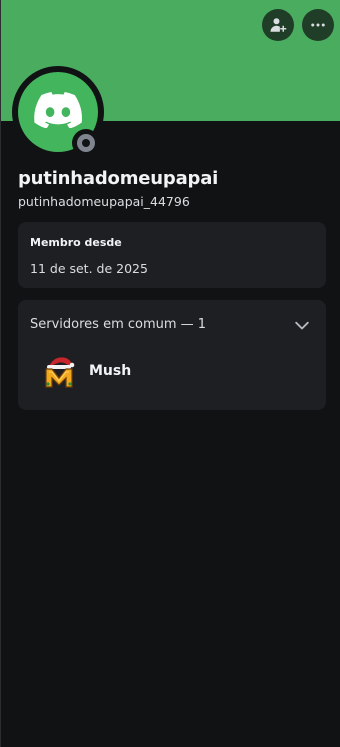 The width and height of the screenshot is (340, 747). I want to click on status-indicator-center, so click(86, 143).